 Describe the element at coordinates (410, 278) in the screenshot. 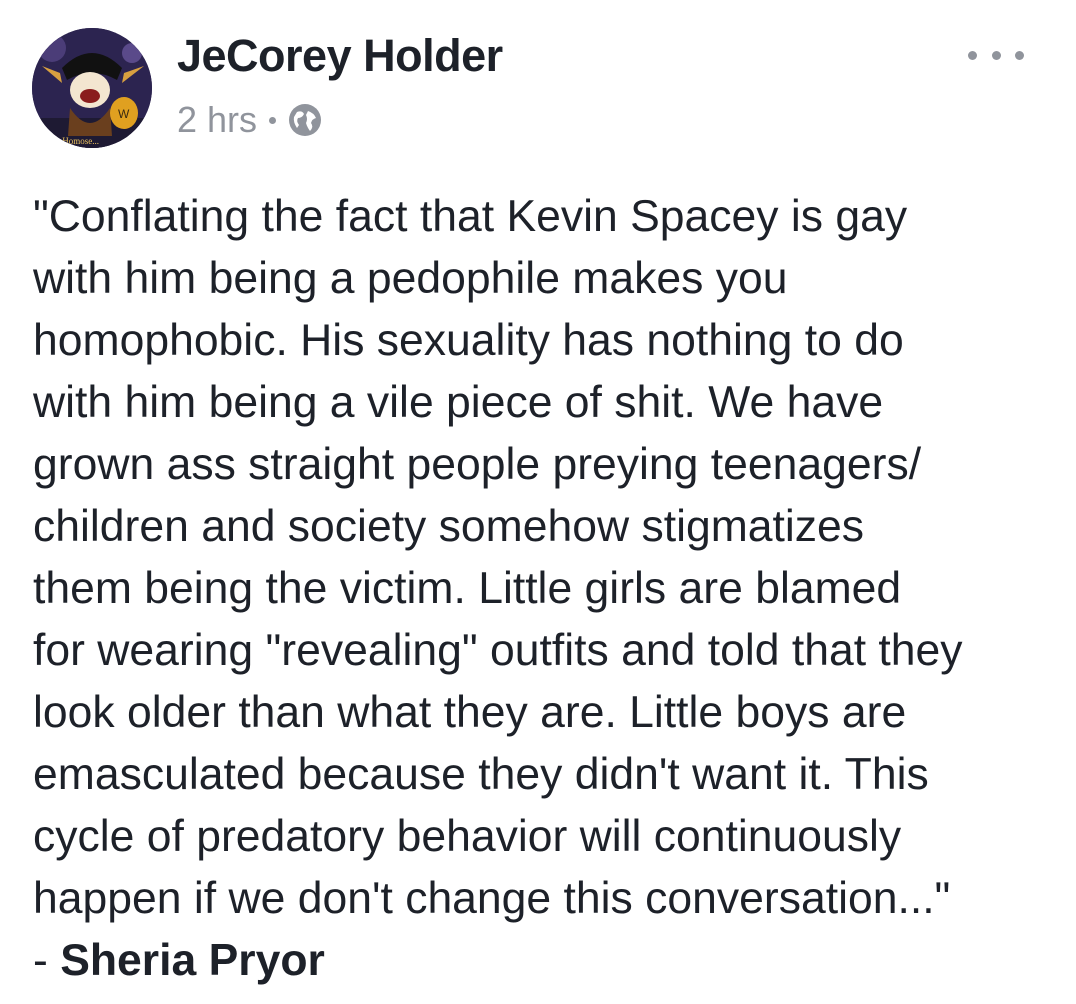

I see `post-body-line: with him being a pedophile makes you` at that location.